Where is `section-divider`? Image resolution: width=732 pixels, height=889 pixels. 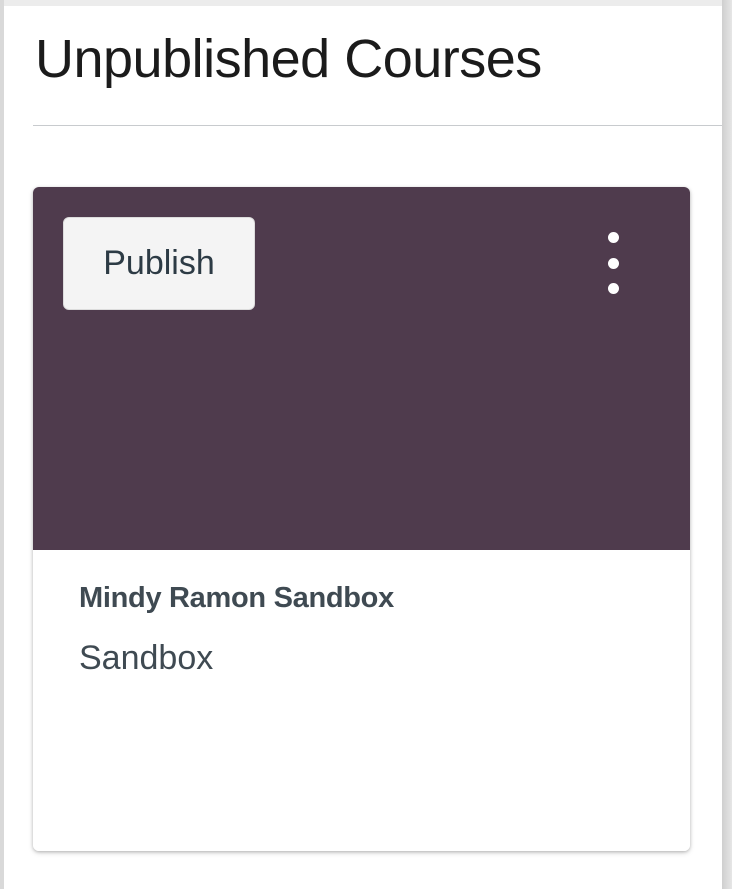 section-divider is located at coordinates (377, 125).